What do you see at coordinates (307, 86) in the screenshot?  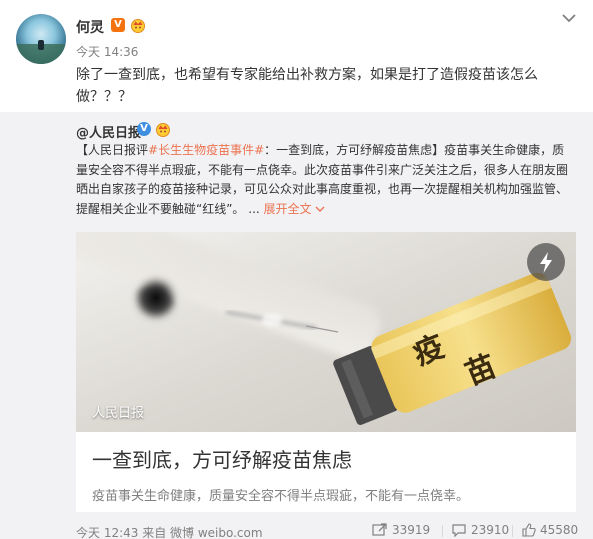 I see `post-text: 除了一查到底，也希望有专家能给出补救方案，如果是打了造假疫苗该怎么做？？？` at bounding box center [307, 86].